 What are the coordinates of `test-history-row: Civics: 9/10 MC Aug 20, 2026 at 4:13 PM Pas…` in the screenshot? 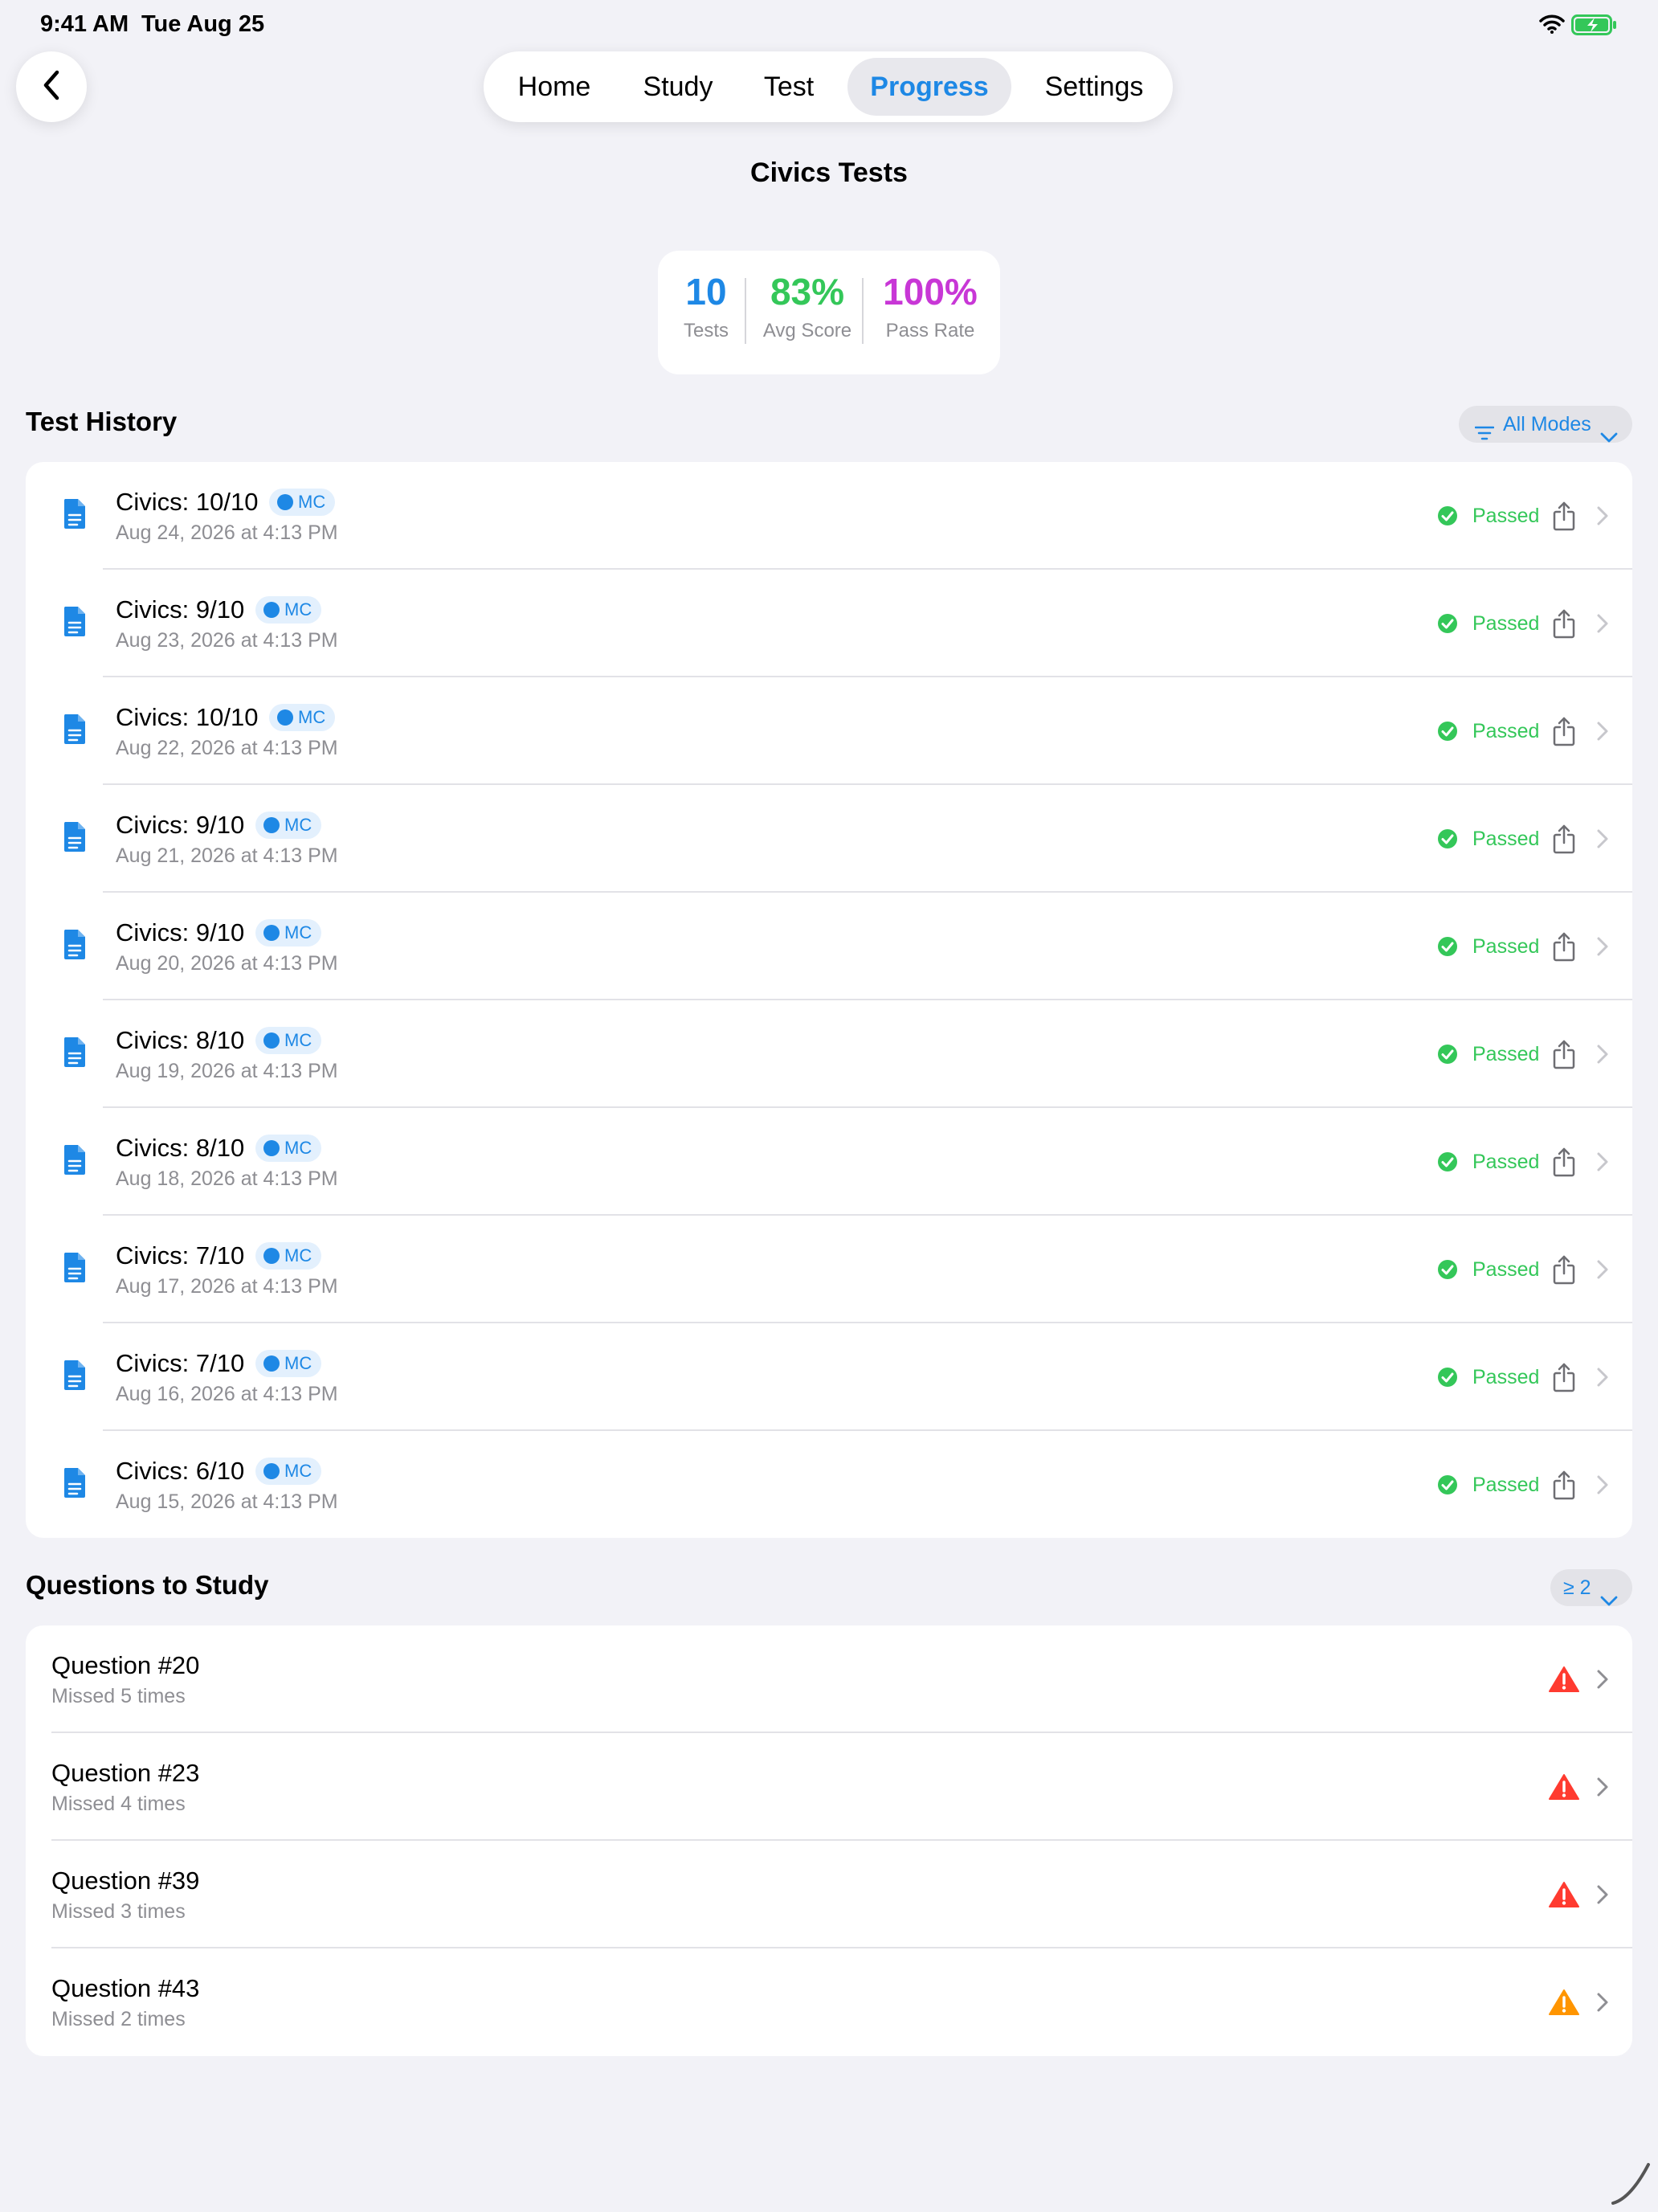 It's located at (829, 946).